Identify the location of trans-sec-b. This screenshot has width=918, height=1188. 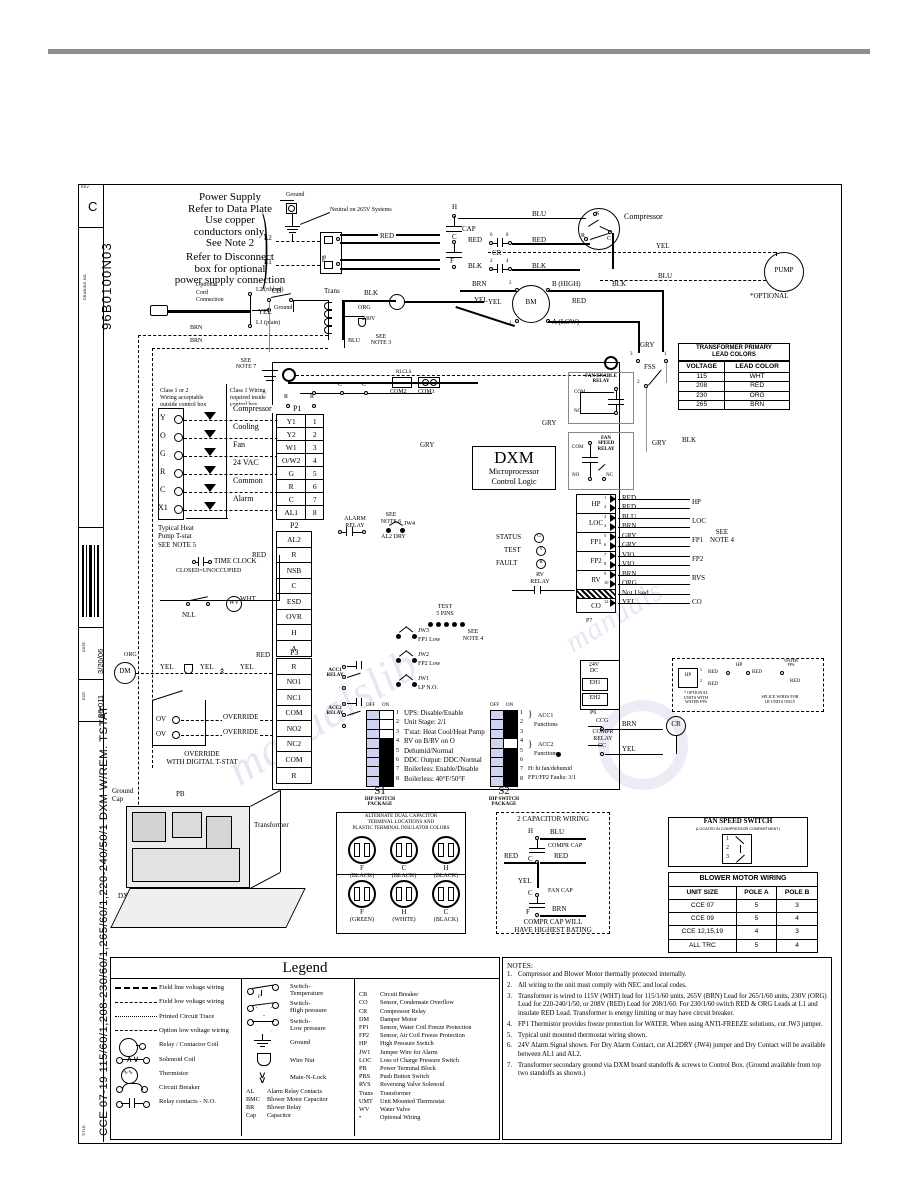
(354, 316).